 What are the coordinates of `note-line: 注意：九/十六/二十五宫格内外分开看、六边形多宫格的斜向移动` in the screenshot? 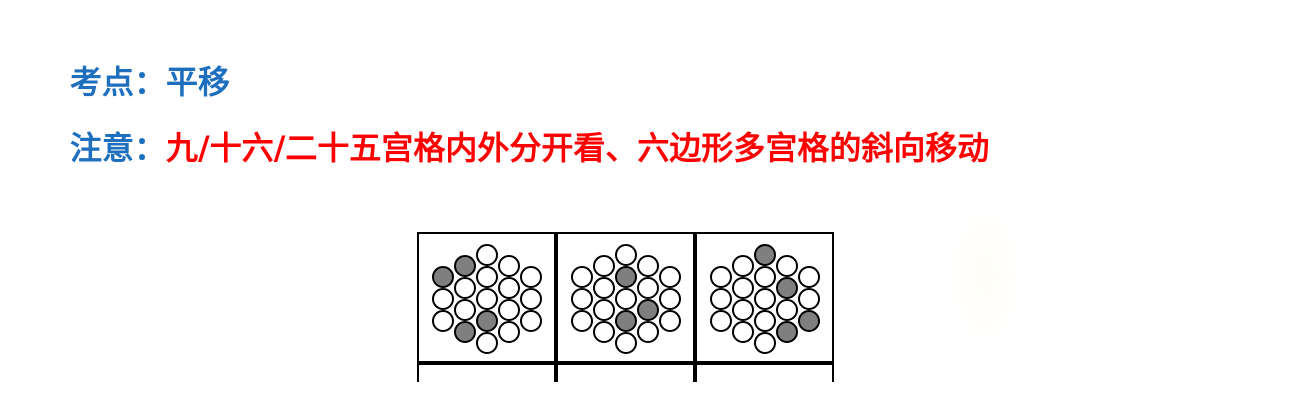 It's located at (529, 148).